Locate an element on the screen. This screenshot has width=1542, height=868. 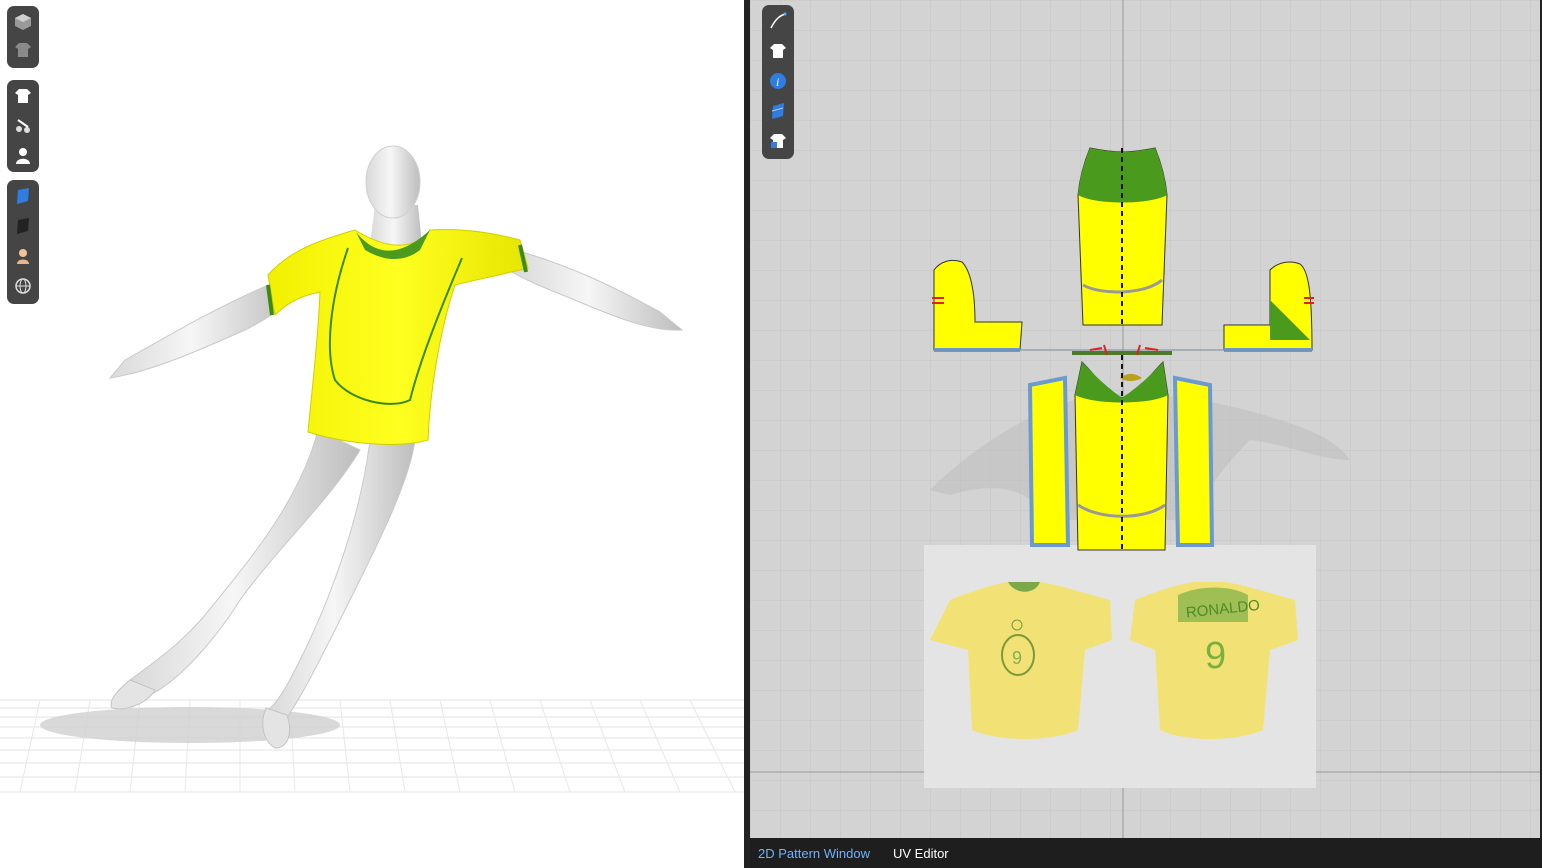
reference-back-number: 9 is located at coordinates (1215, 656).